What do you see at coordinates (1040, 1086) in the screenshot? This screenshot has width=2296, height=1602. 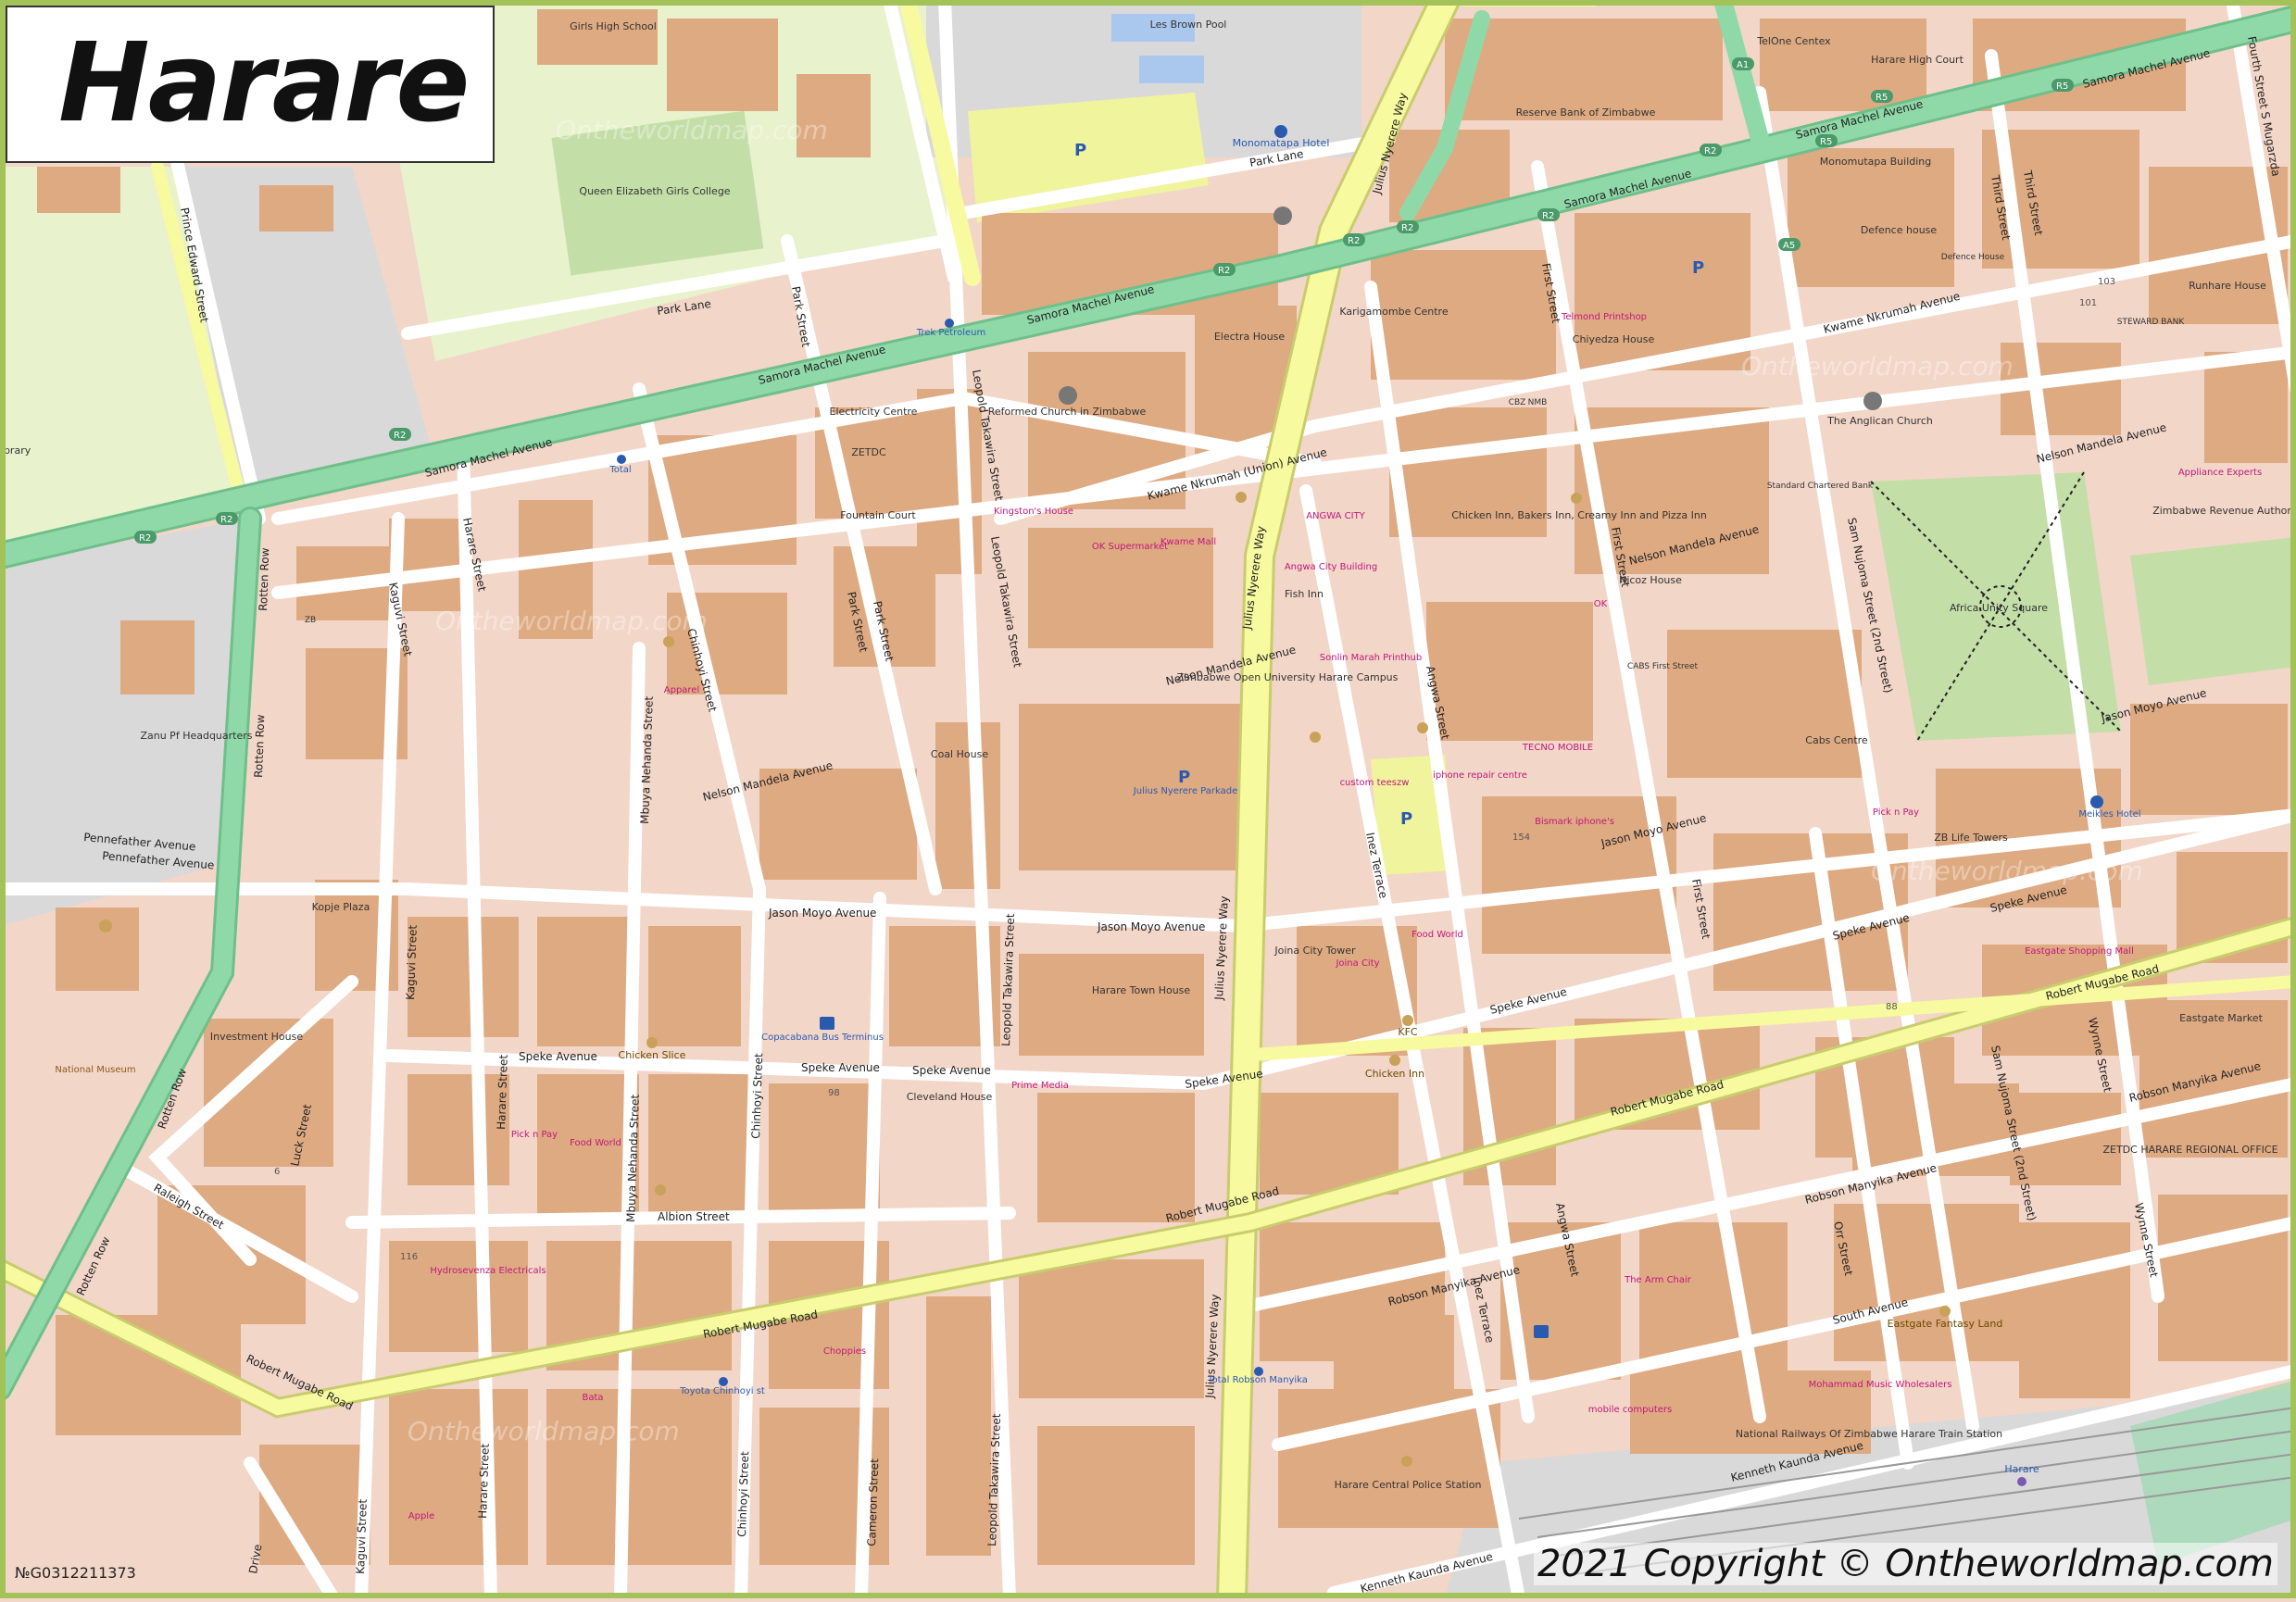 I see `label-prime-media: Prime Media` at bounding box center [1040, 1086].